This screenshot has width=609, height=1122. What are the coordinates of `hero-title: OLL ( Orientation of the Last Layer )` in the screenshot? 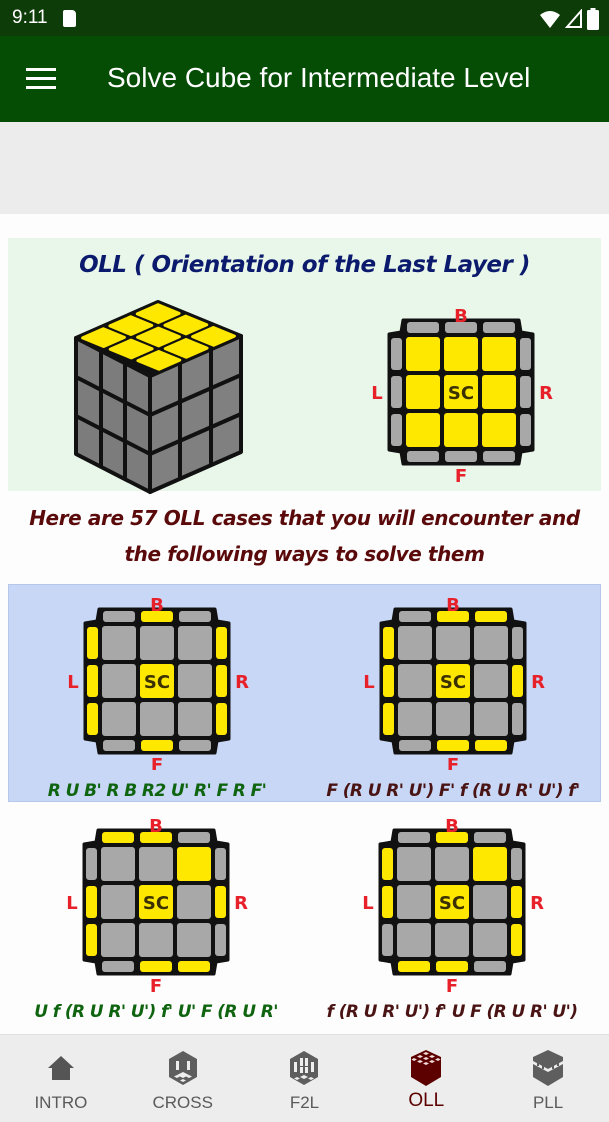 It's located at (304, 265).